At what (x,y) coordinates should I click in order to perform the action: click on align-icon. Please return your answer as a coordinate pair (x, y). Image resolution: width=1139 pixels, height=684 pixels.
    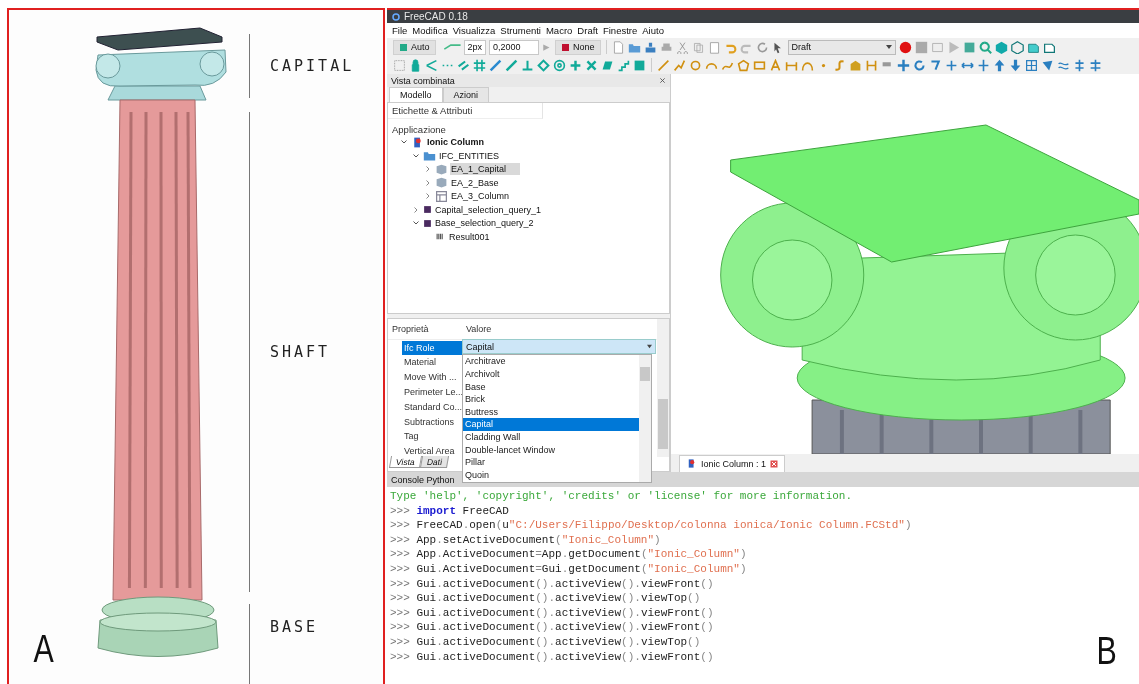
    Looking at the image, I should click on (1079, 65).